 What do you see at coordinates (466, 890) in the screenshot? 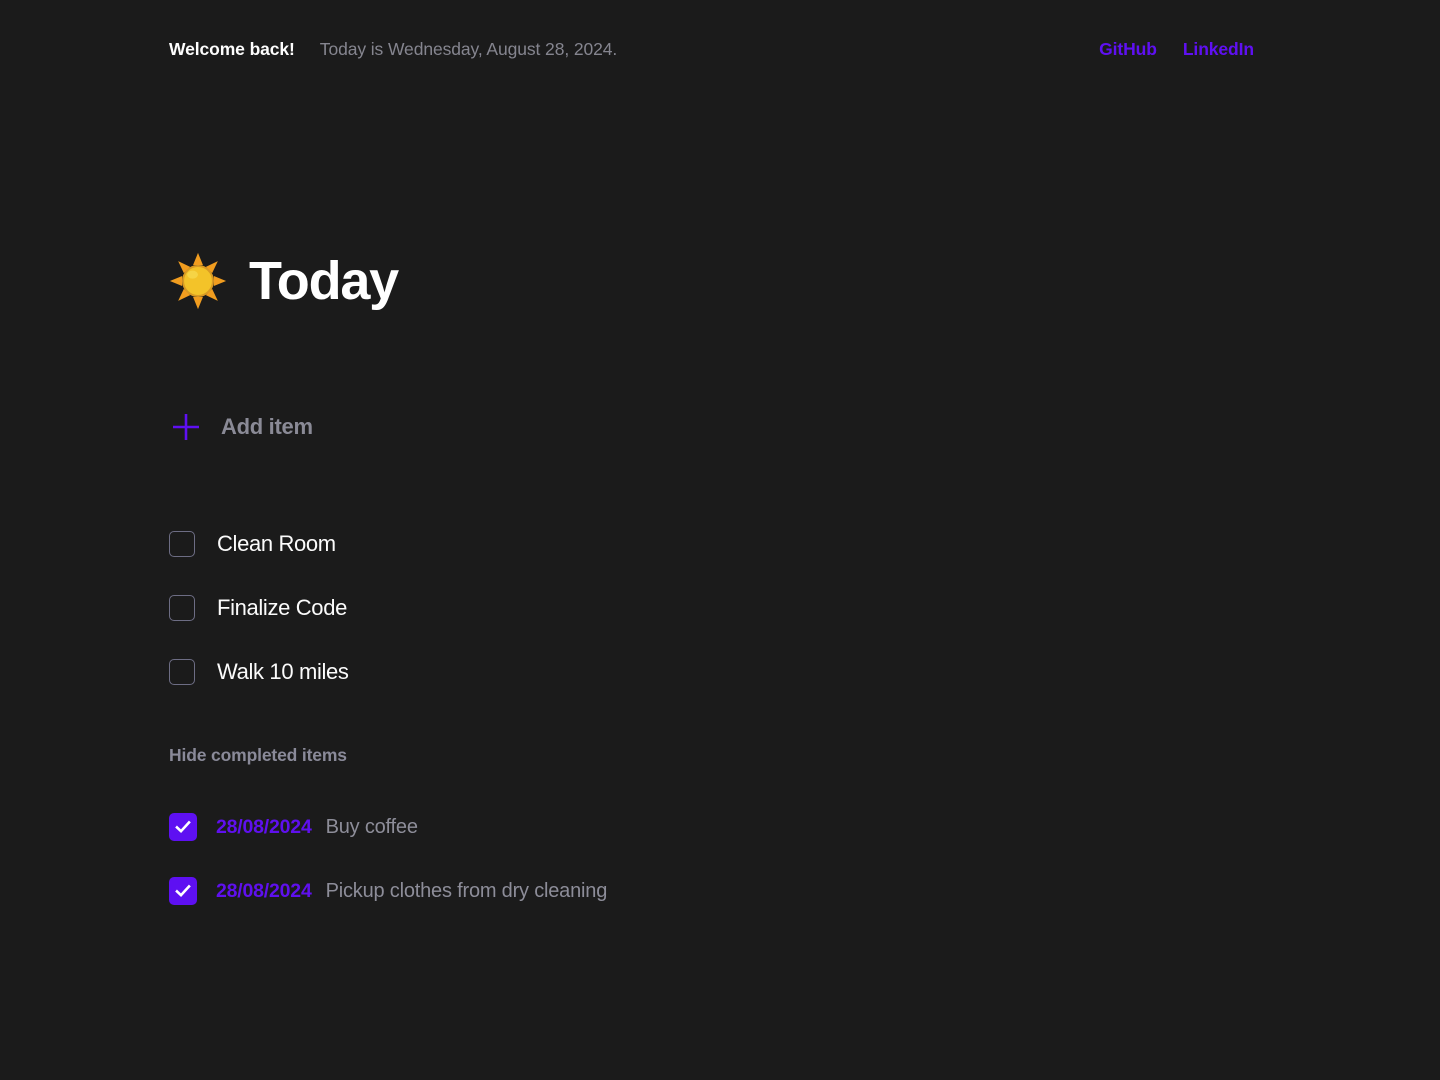
I see `completed-task-label: Pickup clothes from dry cleaning` at bounding box center [466, 890].